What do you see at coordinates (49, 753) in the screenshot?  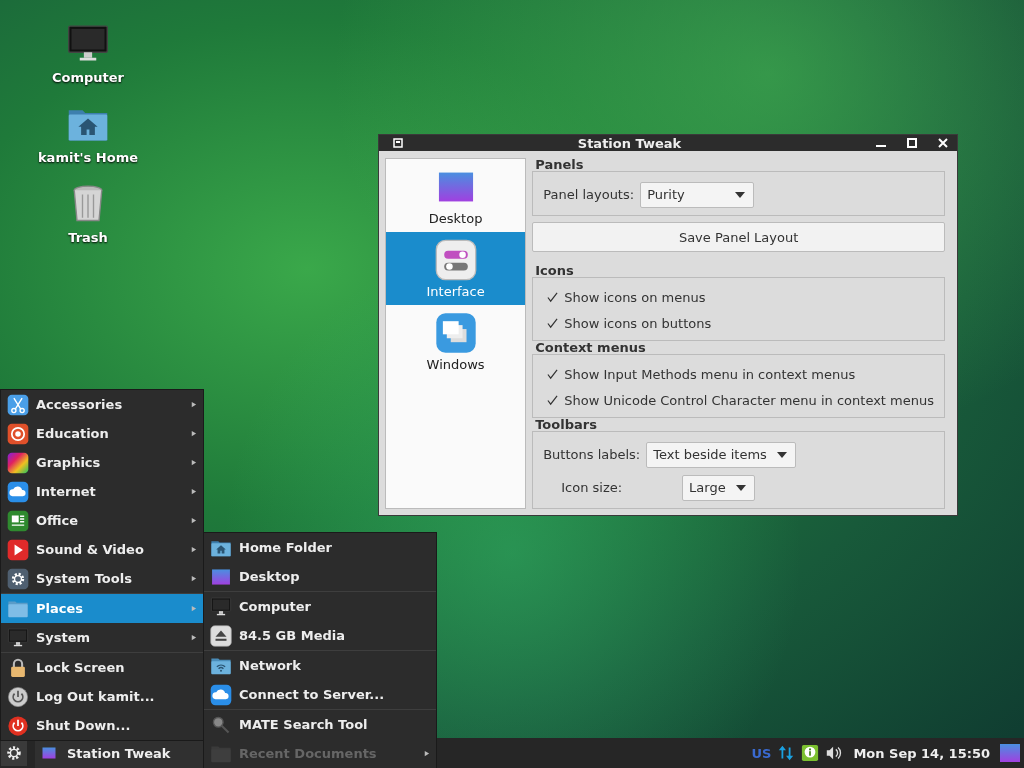 I see `gradient-square-icon` at bounding box center [49, 753].